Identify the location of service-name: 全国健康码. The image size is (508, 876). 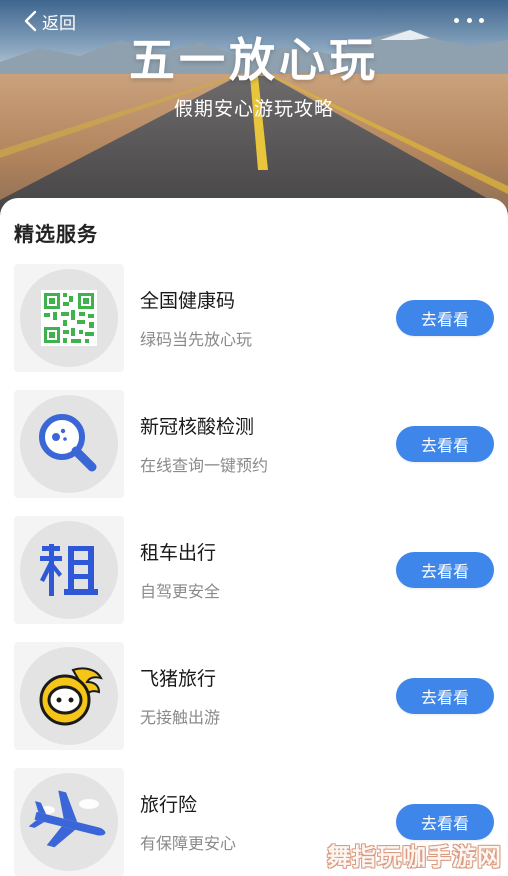
(188, 301).